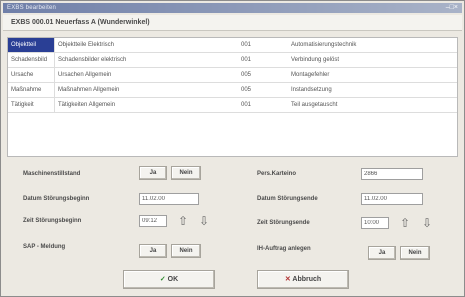 The image size is (465, 297). I want to click on grid-cell-group: Tätigkeiten Allgemein, so click(87, 105).